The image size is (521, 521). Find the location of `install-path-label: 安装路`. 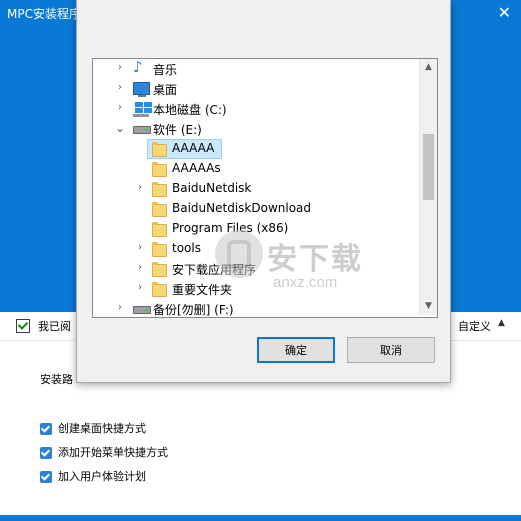

install-path-label: 安装路 is located at coordinates (56, 379).